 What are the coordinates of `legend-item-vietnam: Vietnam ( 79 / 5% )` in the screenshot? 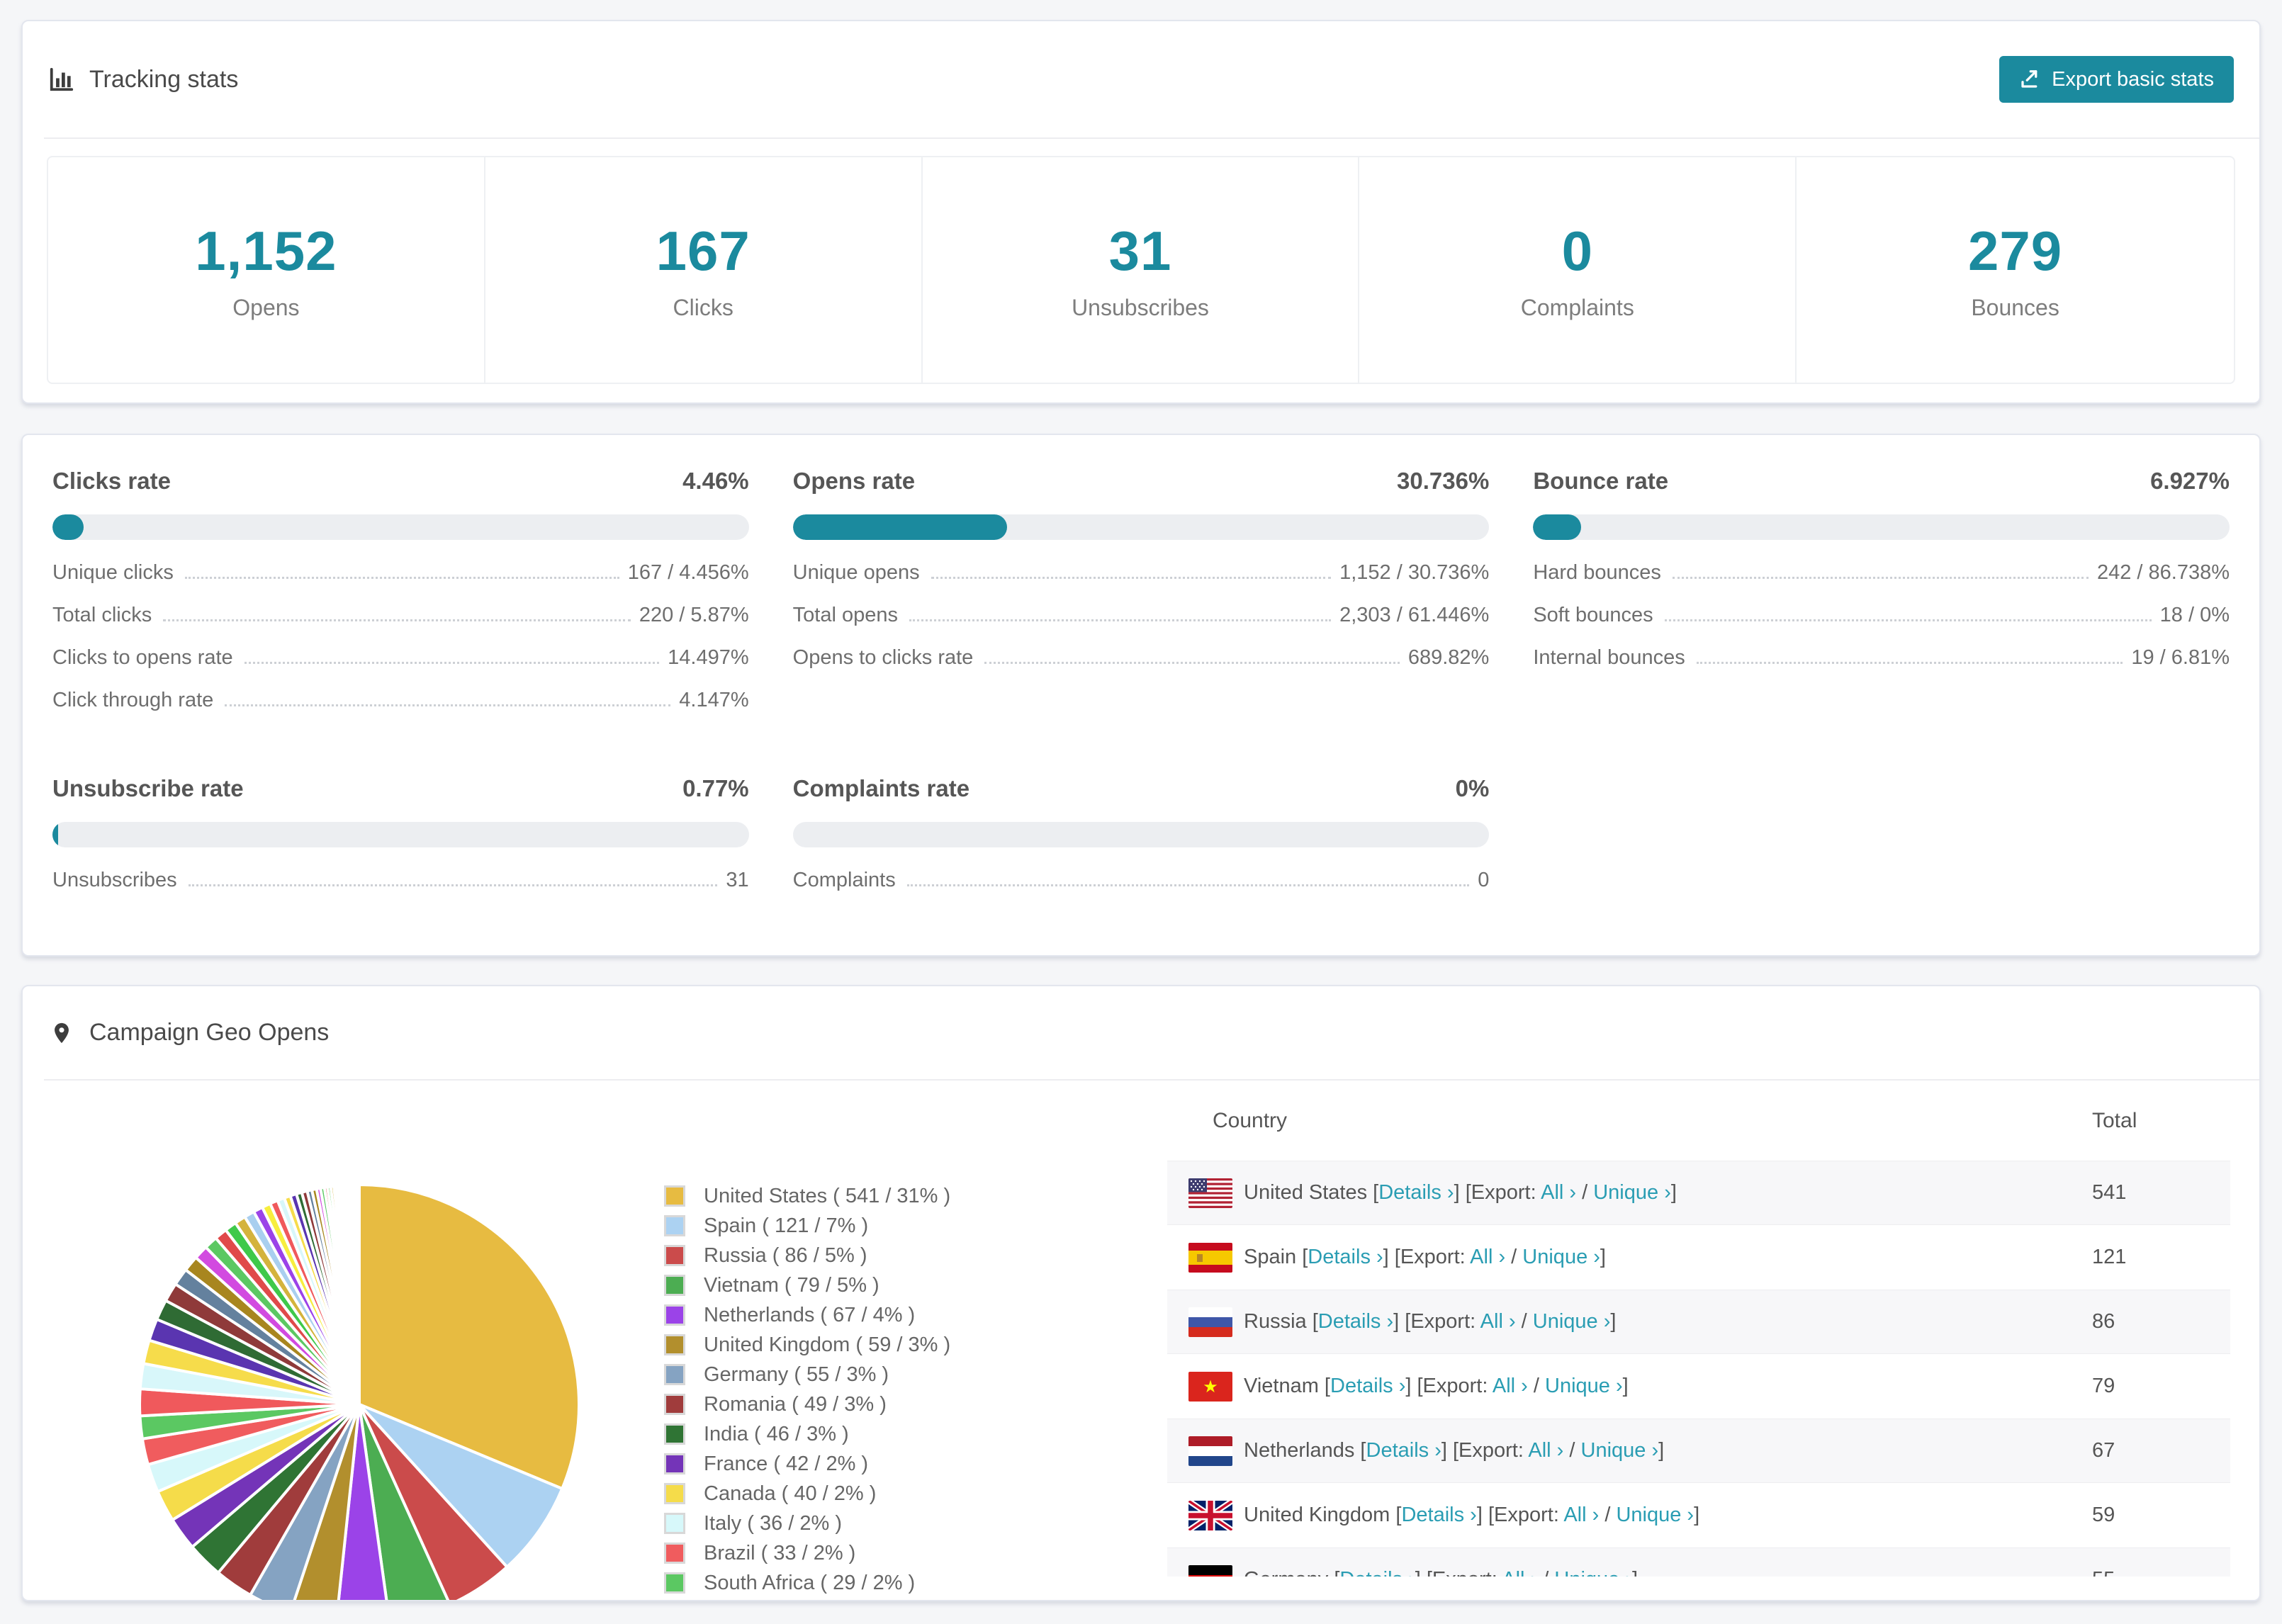 It's located at (807, 1285).